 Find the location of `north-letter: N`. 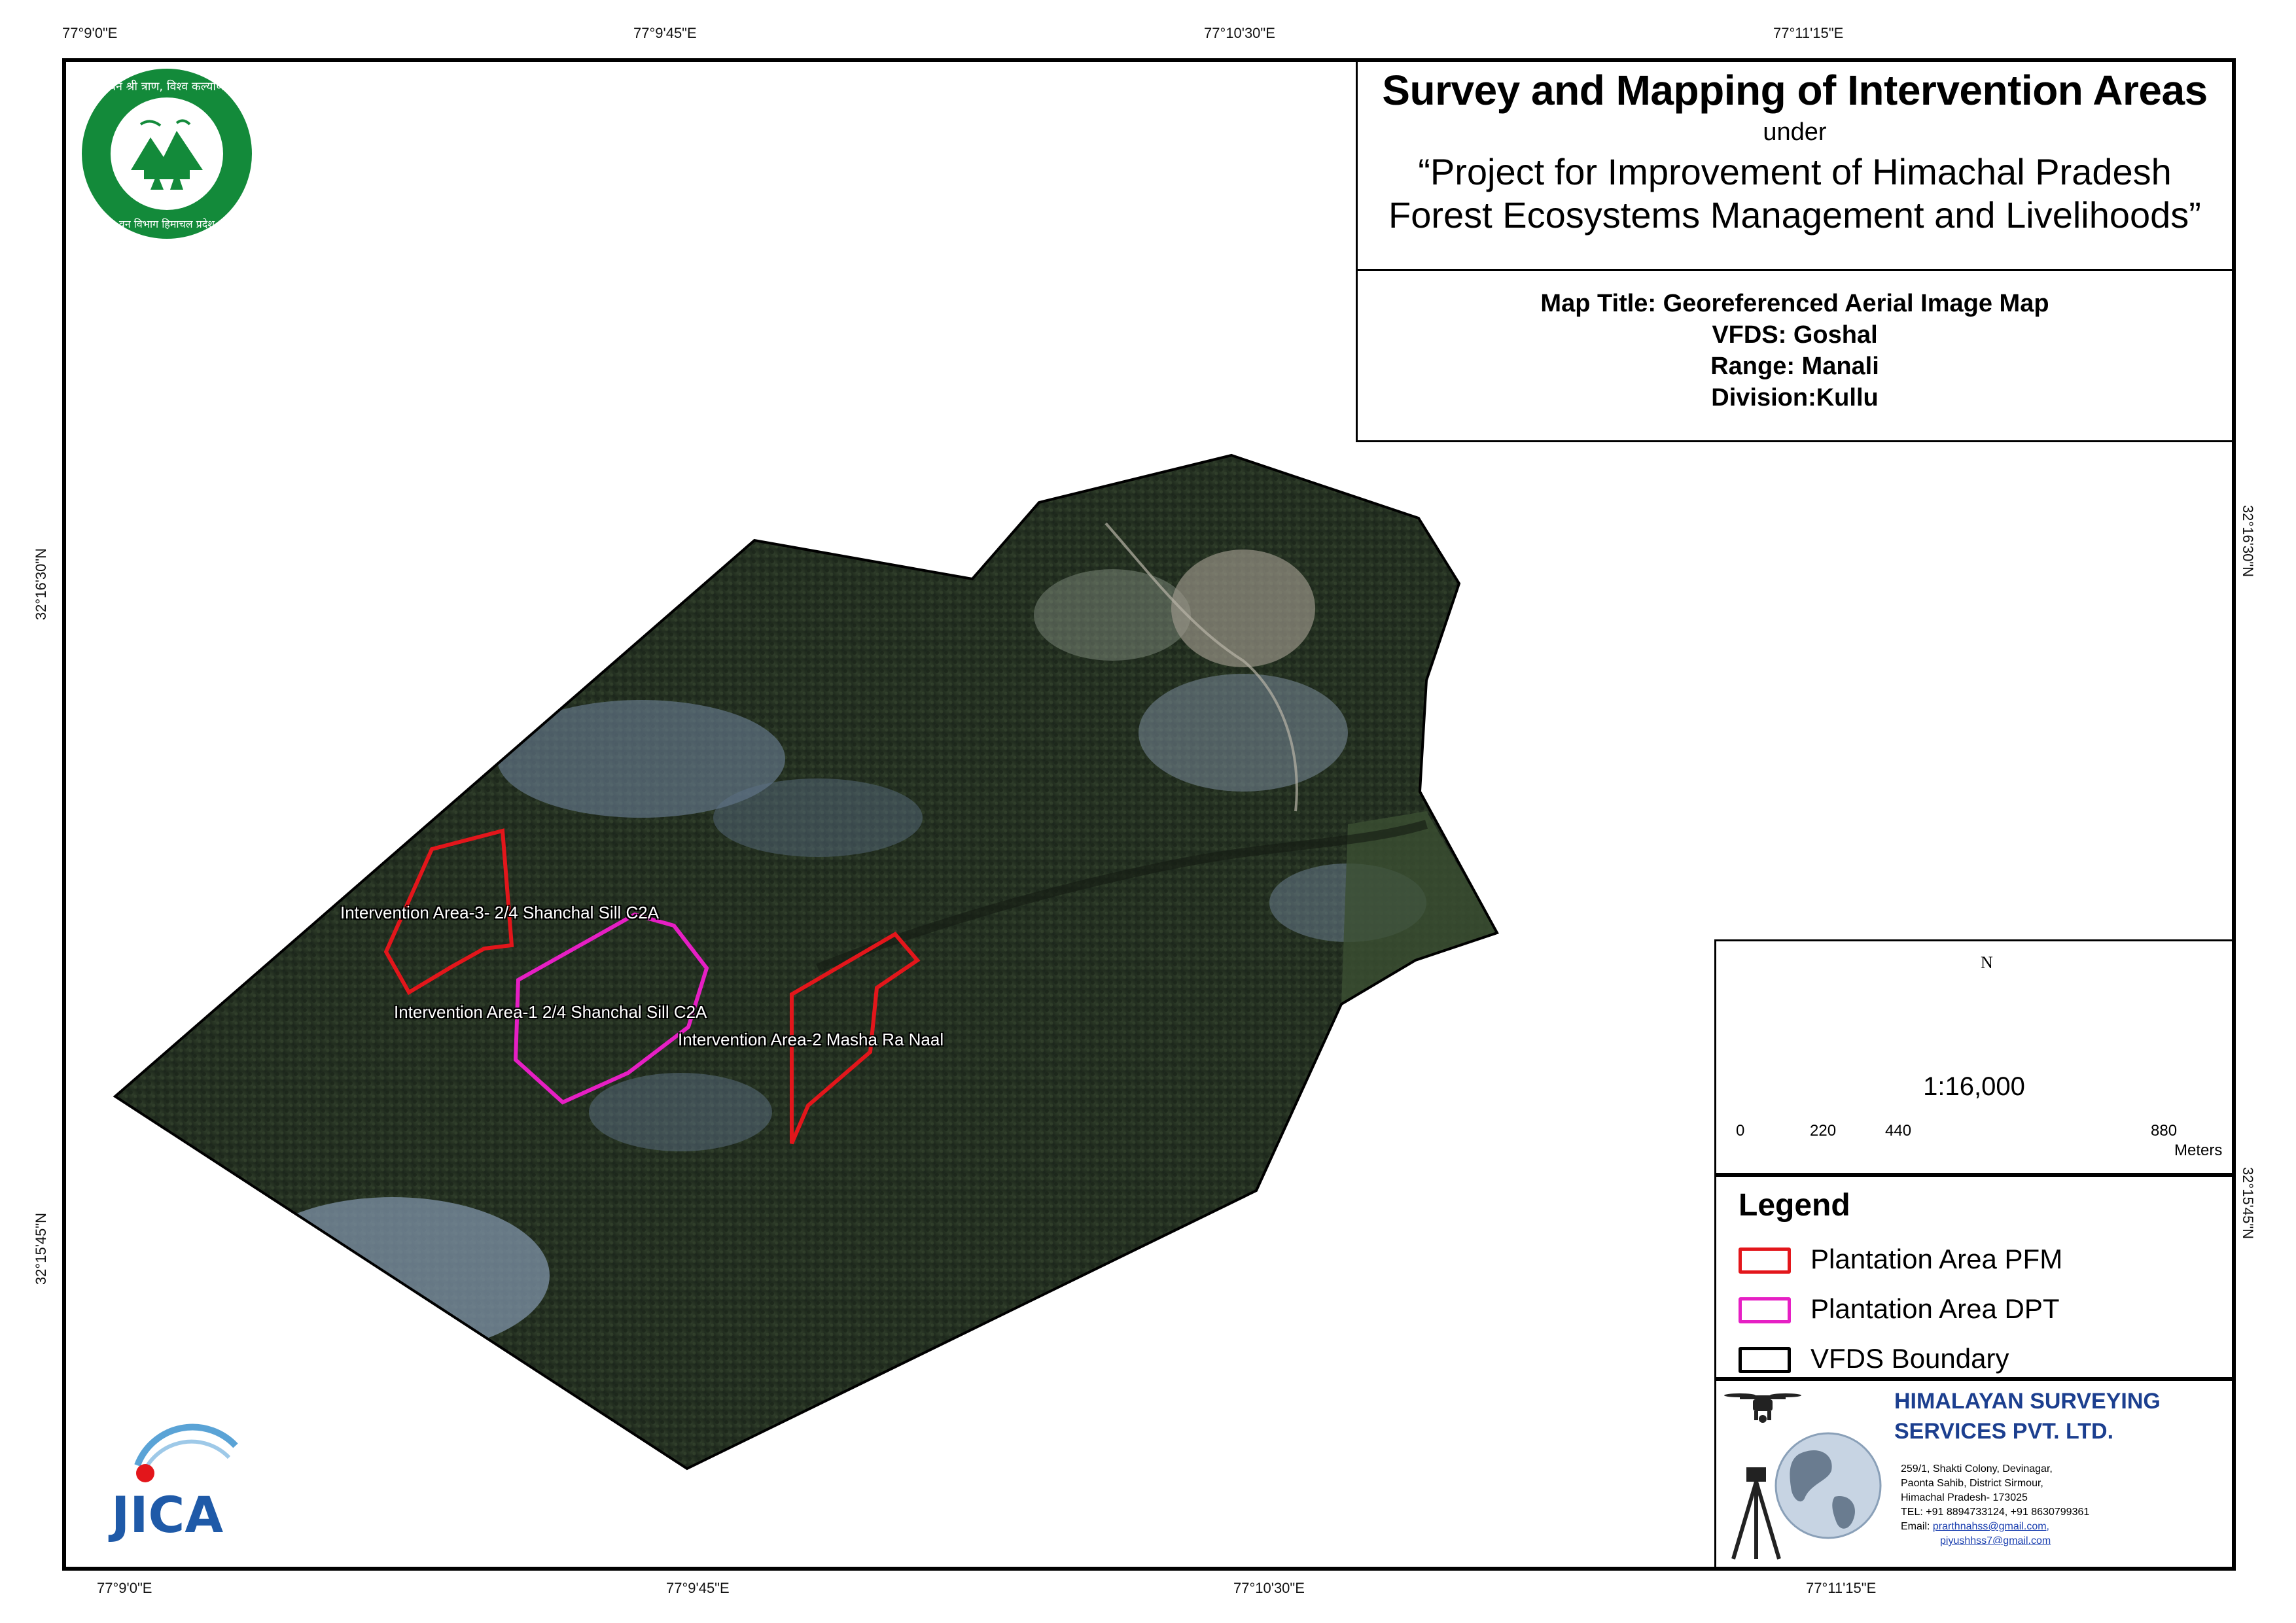

north-letter: N is located at coordinates (1987, 963).